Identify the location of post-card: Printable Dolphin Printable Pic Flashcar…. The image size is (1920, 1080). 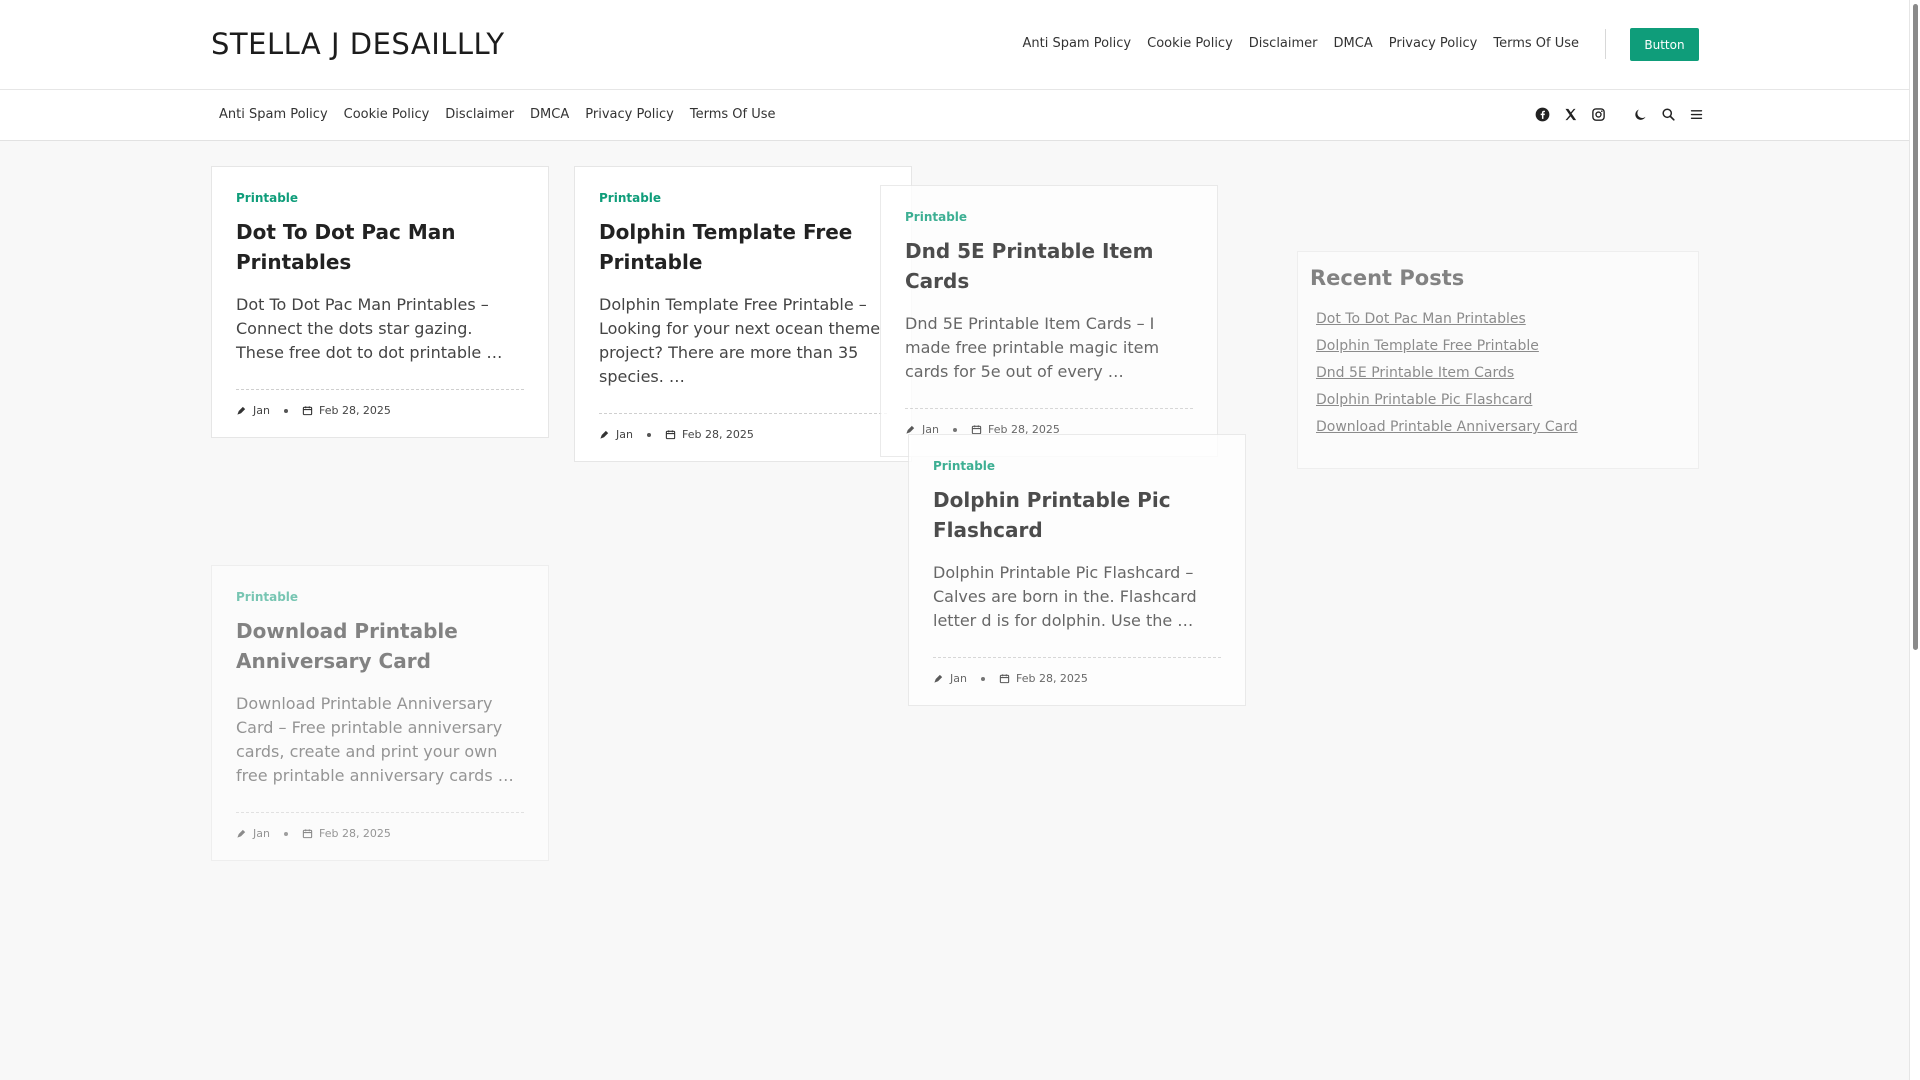
(1077, 570).